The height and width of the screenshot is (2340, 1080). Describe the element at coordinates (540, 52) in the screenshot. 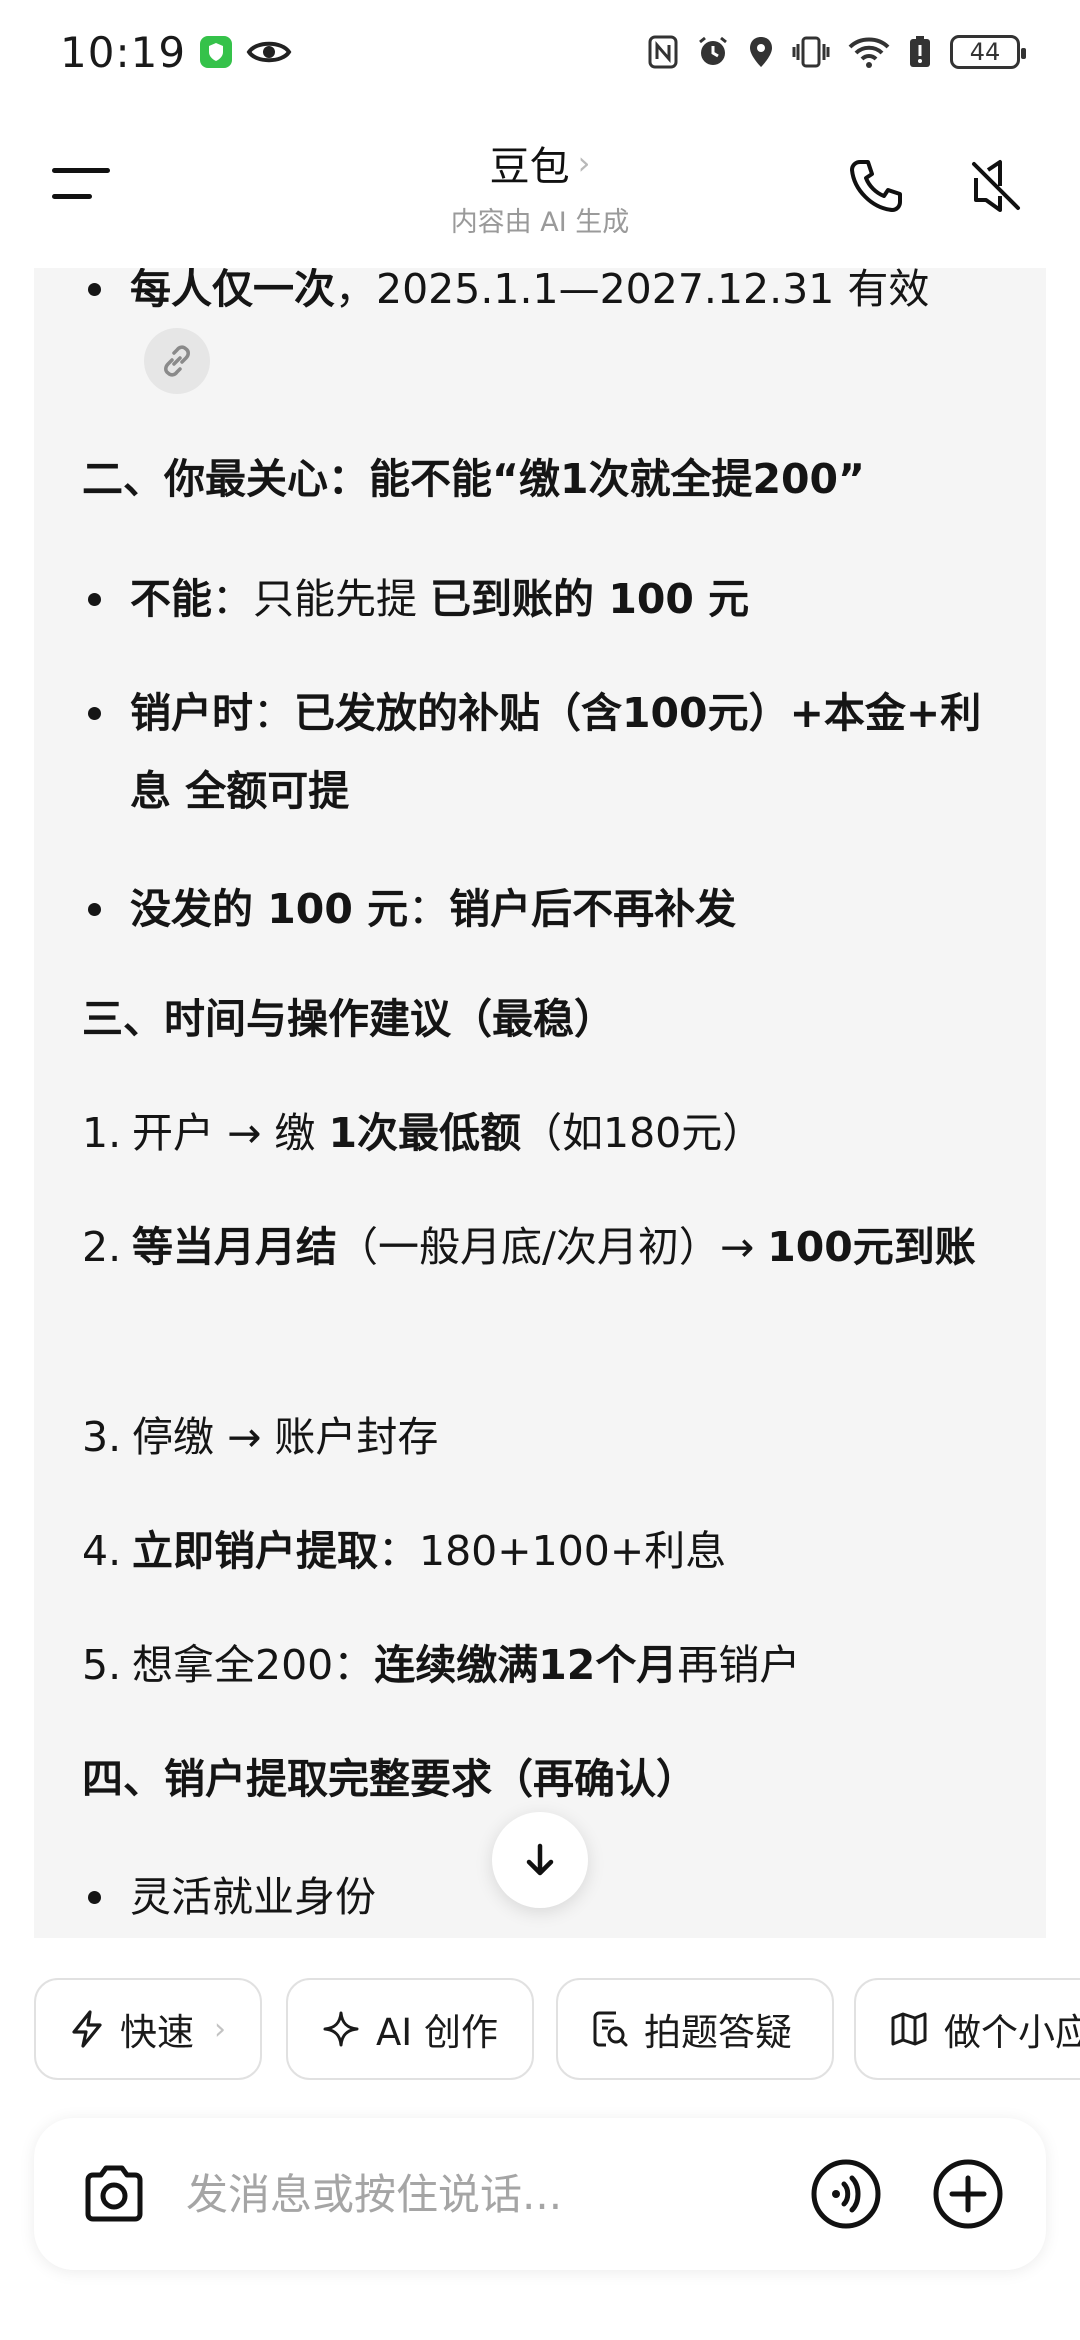

I see `status-bar: 10:19 44` at that location.